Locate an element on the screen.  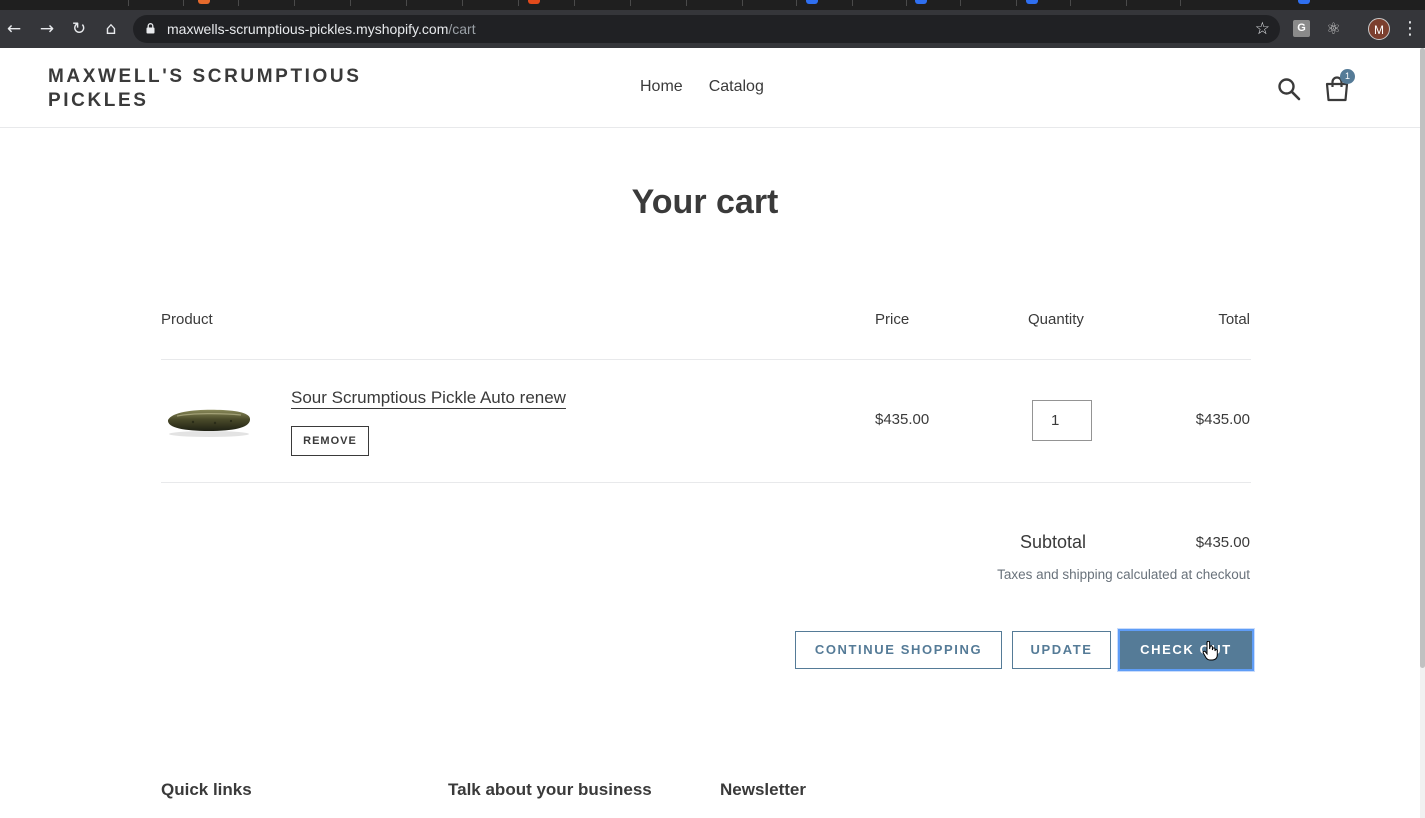
continue-shopping-button: CONTINUE SHOPPING is located at coordinates (898, 650).